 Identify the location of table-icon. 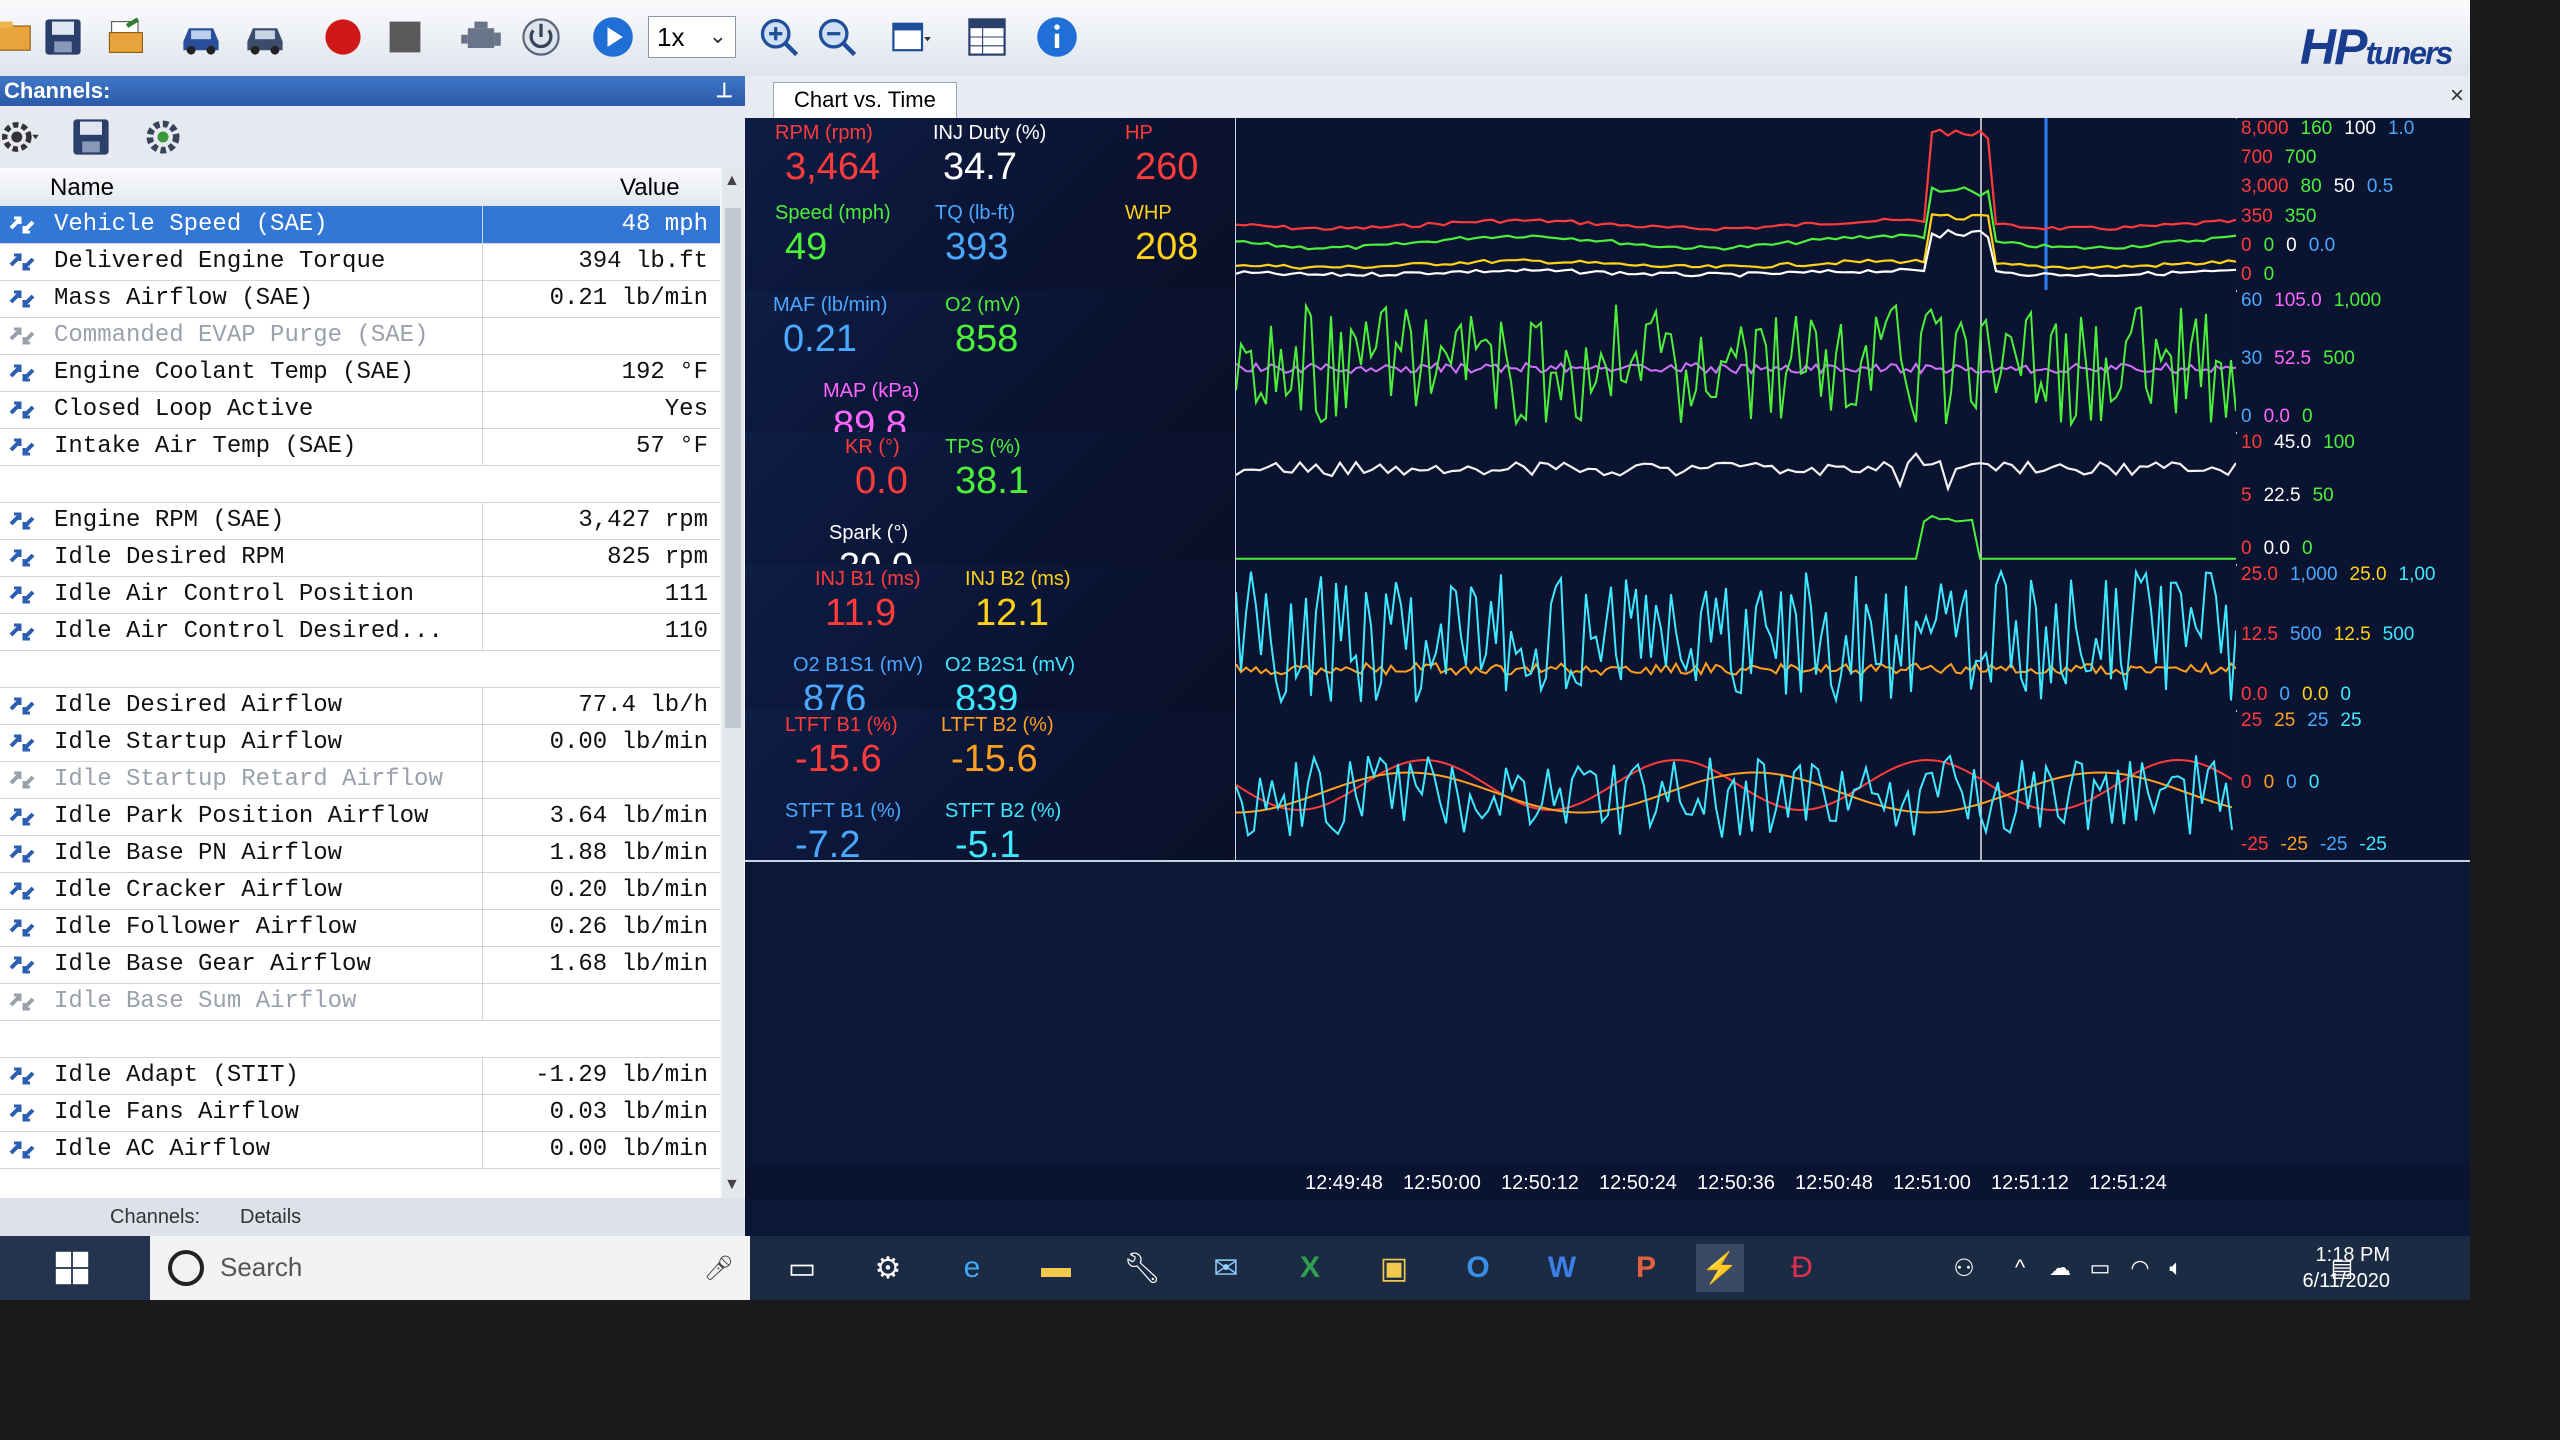
(987, 37).